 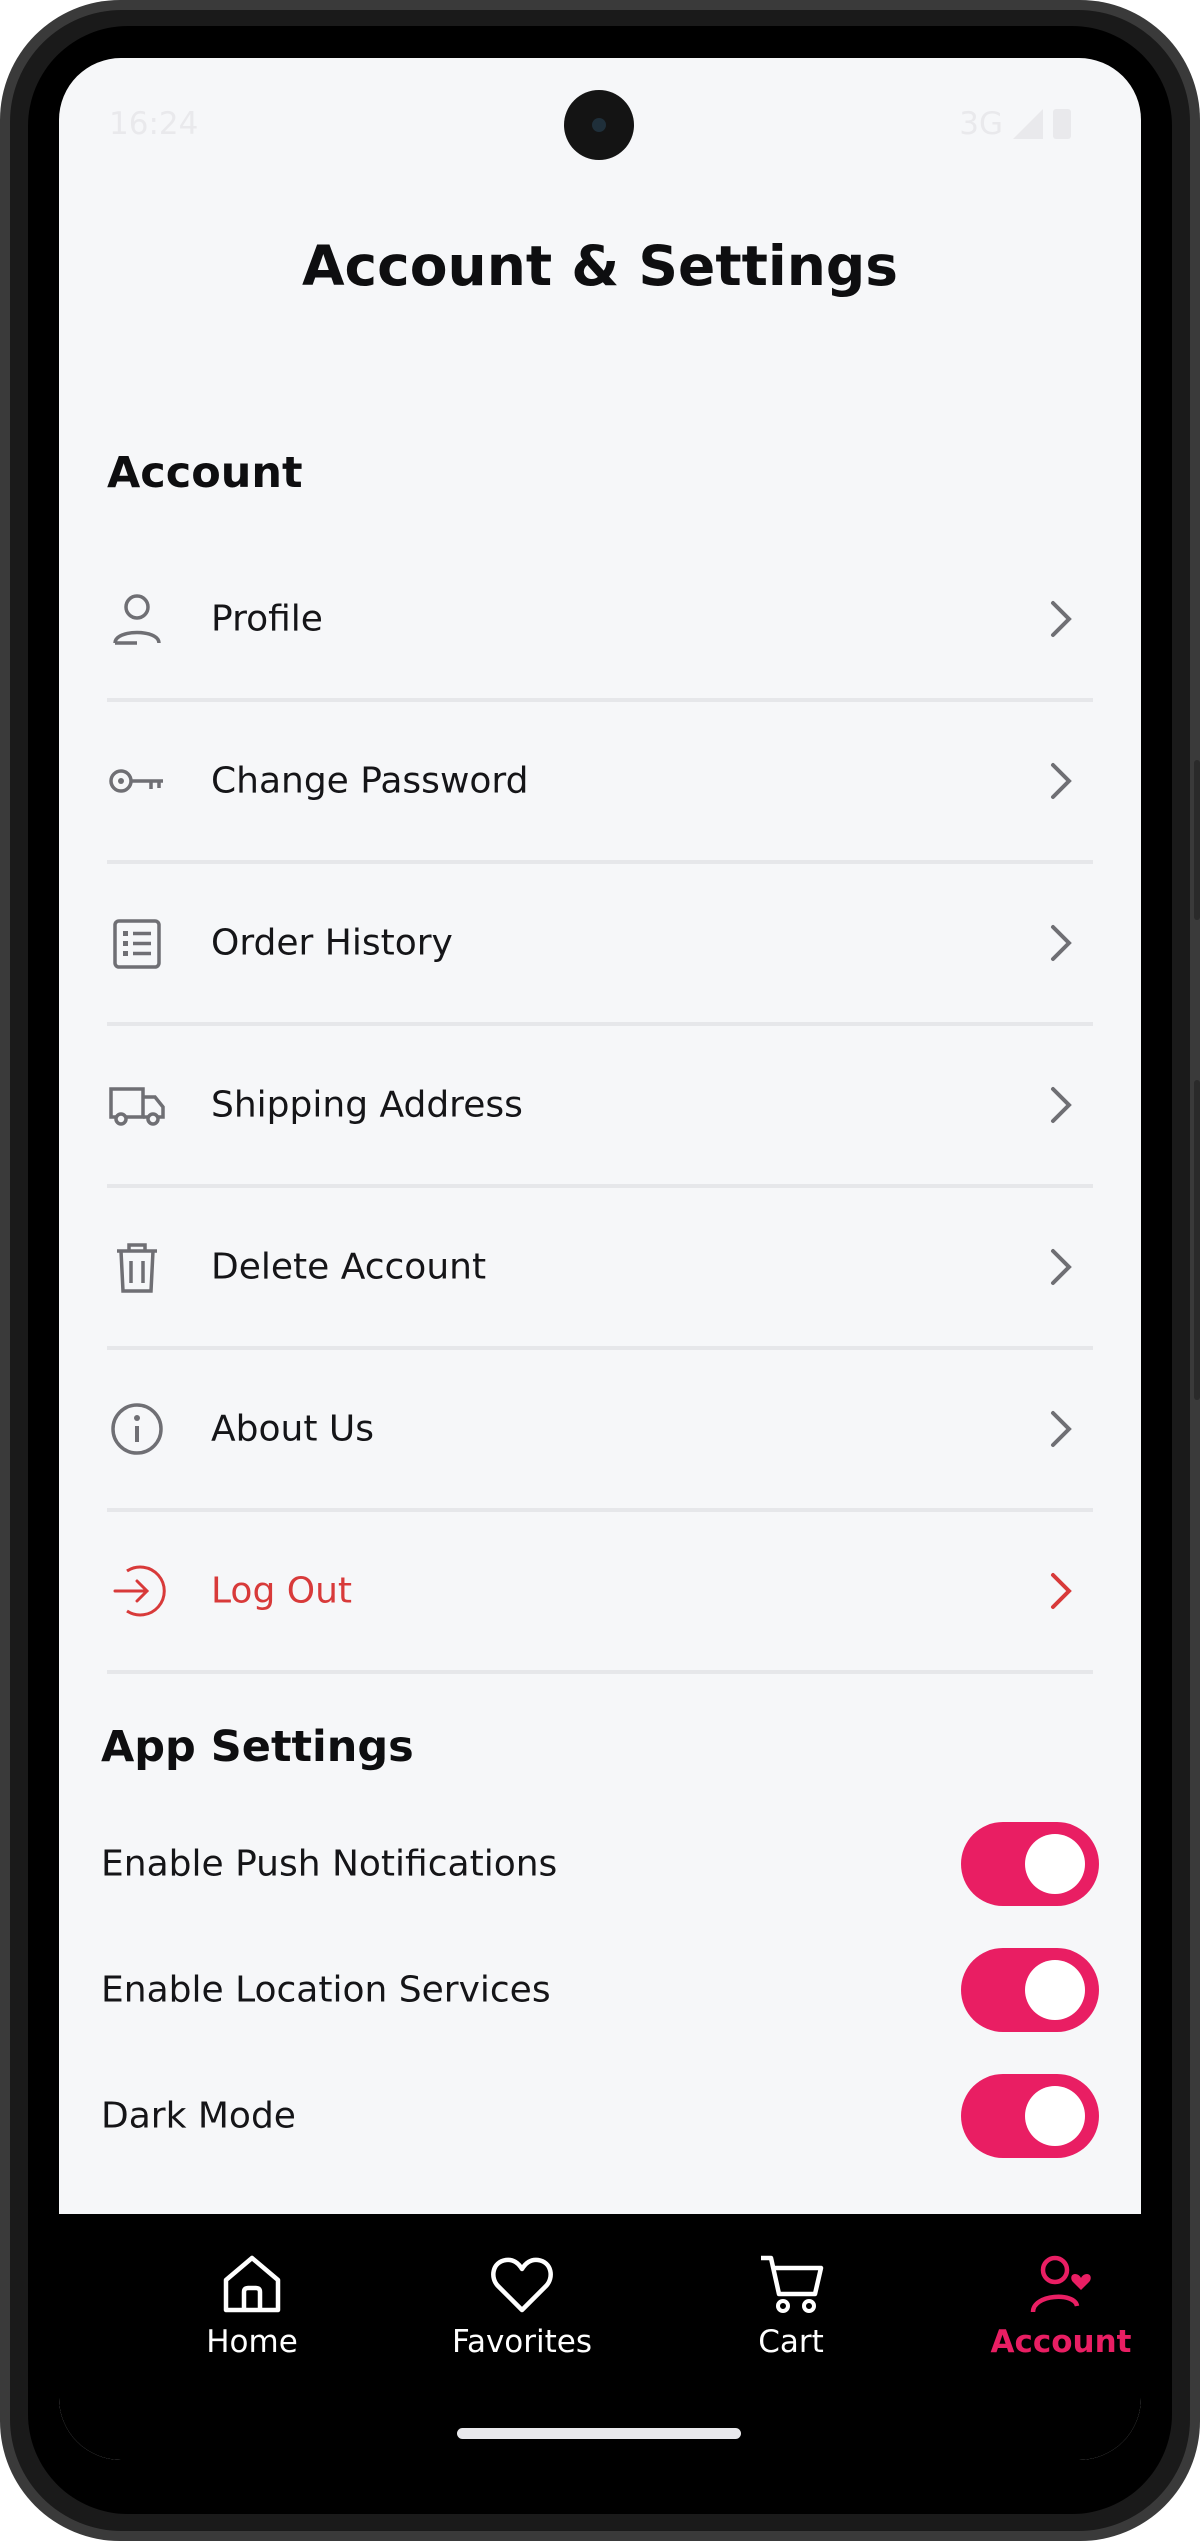 What do you see at coordinates (139, 1591) in the screenshot?
I see `logout-icon` at bounding box center [139, 1591].